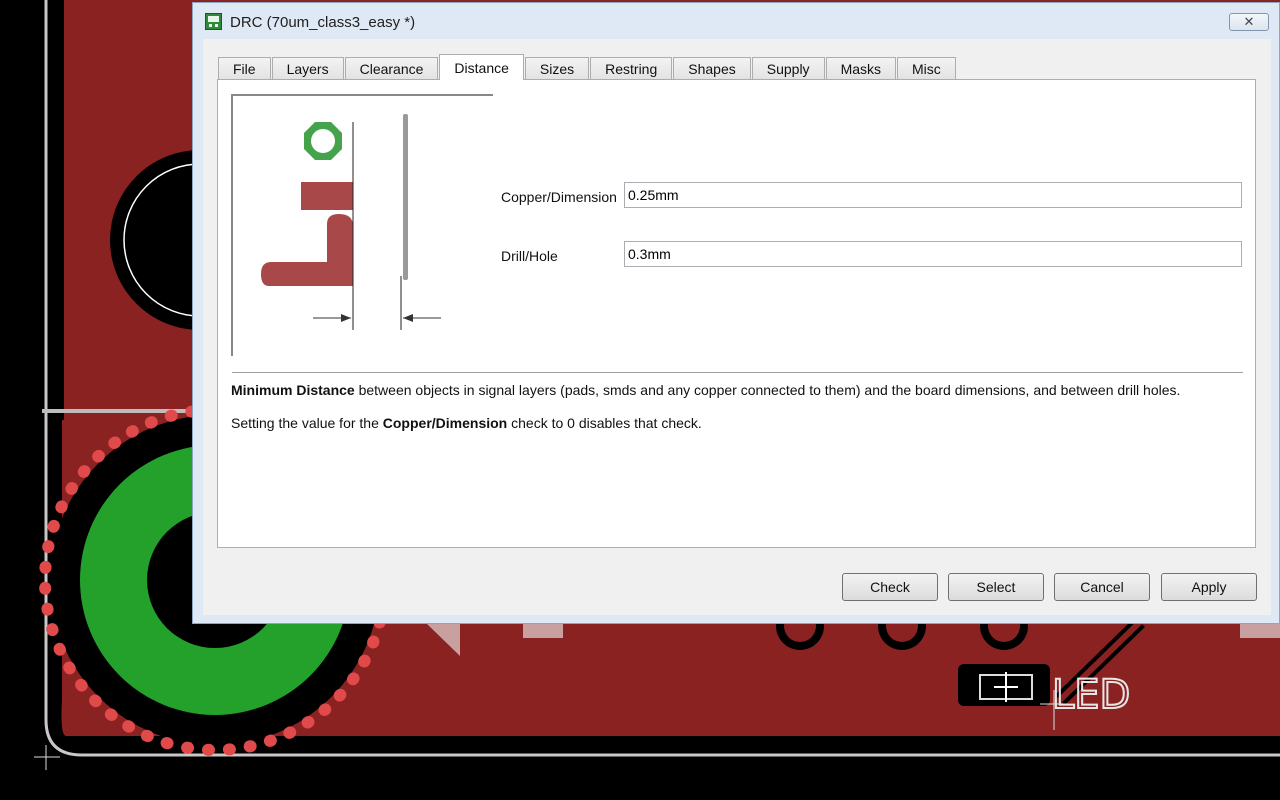 This screenshot has width=1280, height=800. Describe the element at coordinates (890, 587) in the screenshot. I see `check-button: Check` at that location.